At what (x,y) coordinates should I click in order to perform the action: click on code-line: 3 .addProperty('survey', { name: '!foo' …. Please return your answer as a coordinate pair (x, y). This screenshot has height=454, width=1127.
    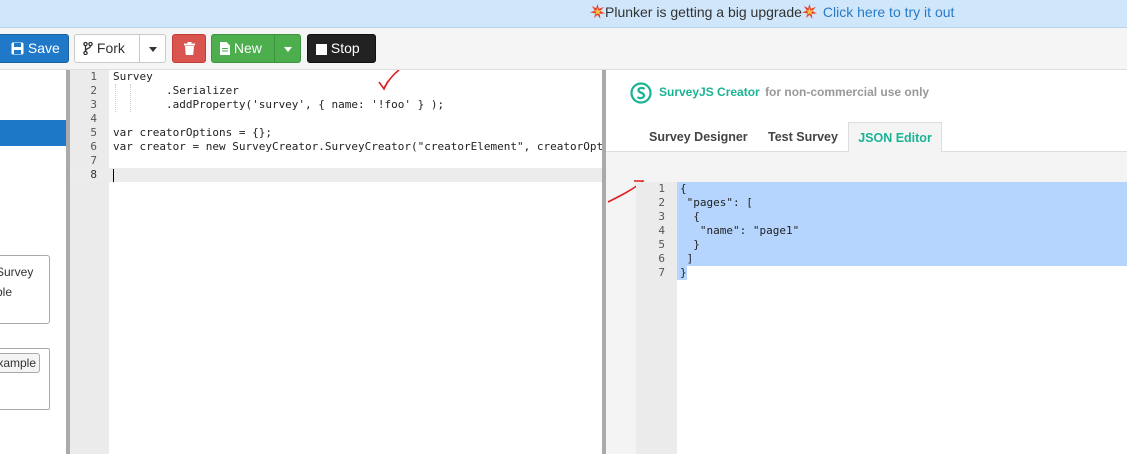
    Looking at the image, I should click on (336, 105).